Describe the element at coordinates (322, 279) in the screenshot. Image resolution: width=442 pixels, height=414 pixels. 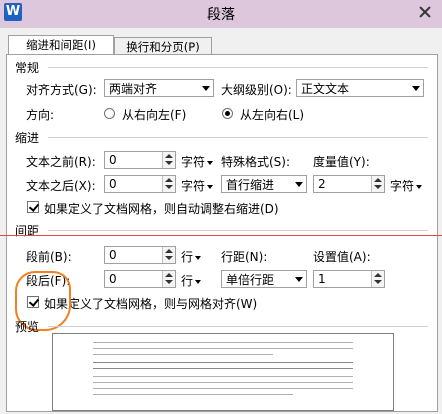
I see `setting-value-value: 1` at that location.